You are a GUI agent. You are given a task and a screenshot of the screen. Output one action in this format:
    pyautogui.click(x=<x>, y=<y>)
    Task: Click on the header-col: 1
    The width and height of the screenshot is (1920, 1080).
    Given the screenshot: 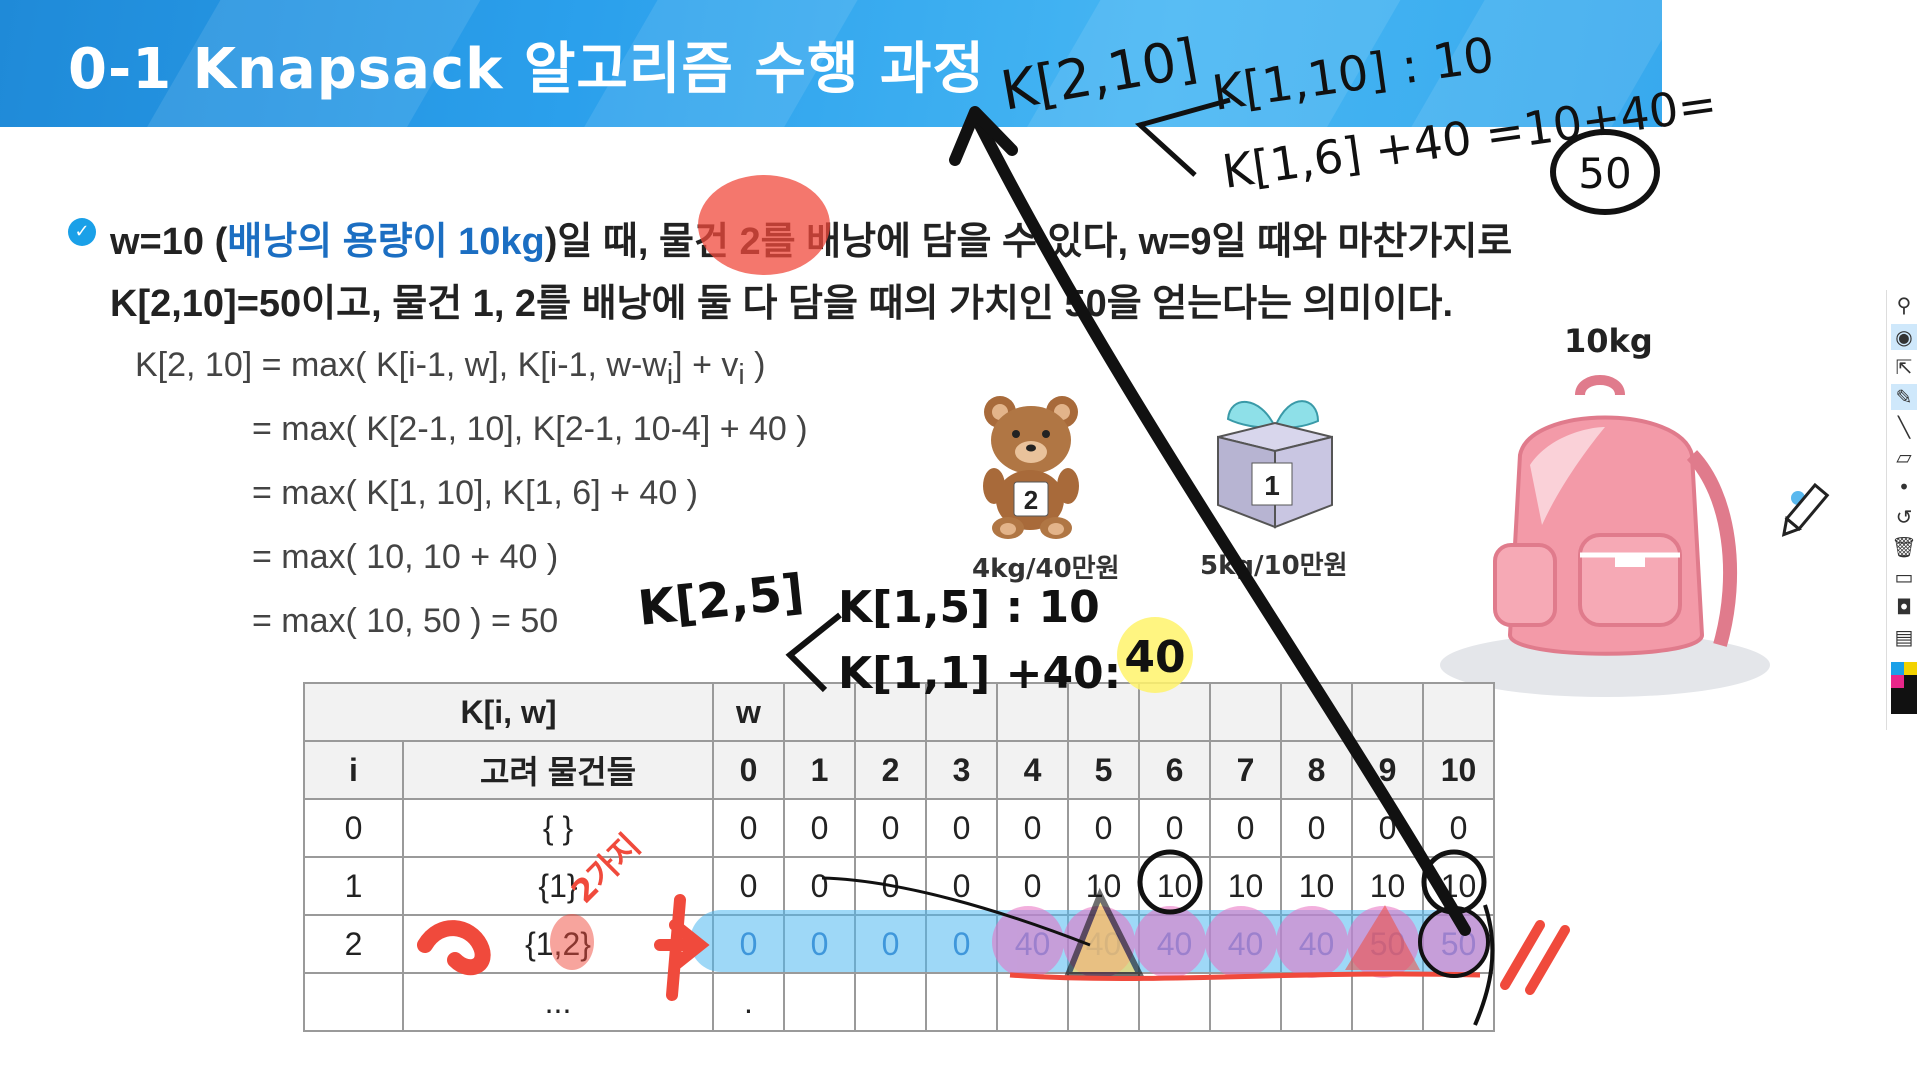 What is the action you would take?
    pyautogui.click(x=819, y=770)
    